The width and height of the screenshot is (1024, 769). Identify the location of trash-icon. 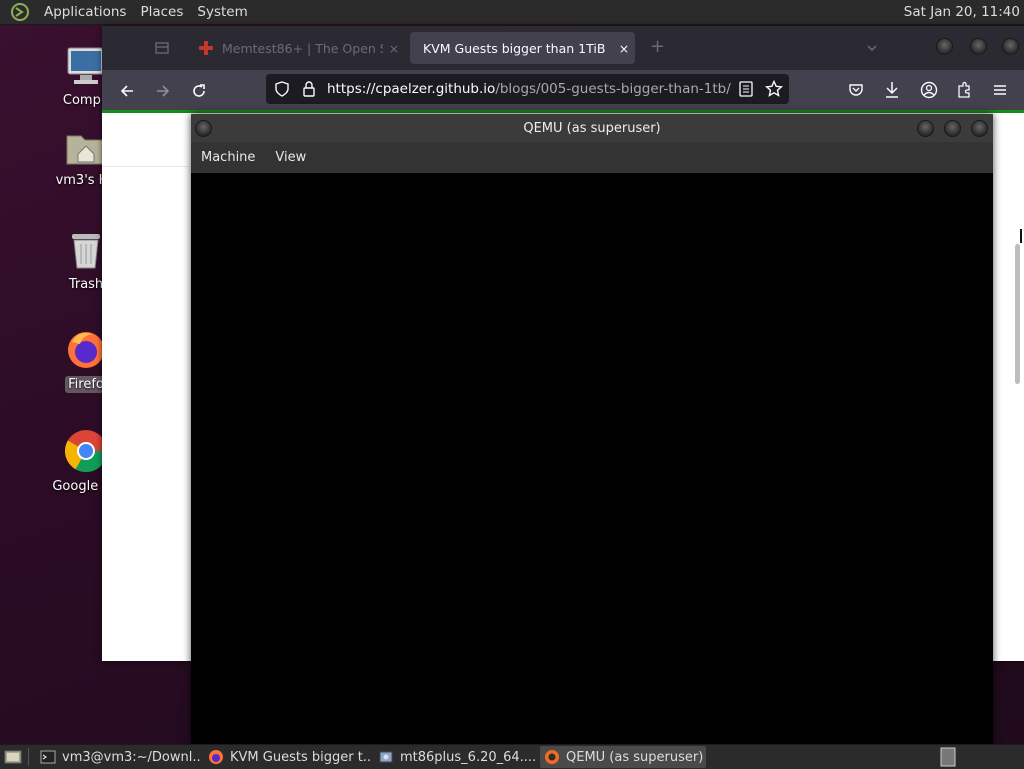
(86, 251).